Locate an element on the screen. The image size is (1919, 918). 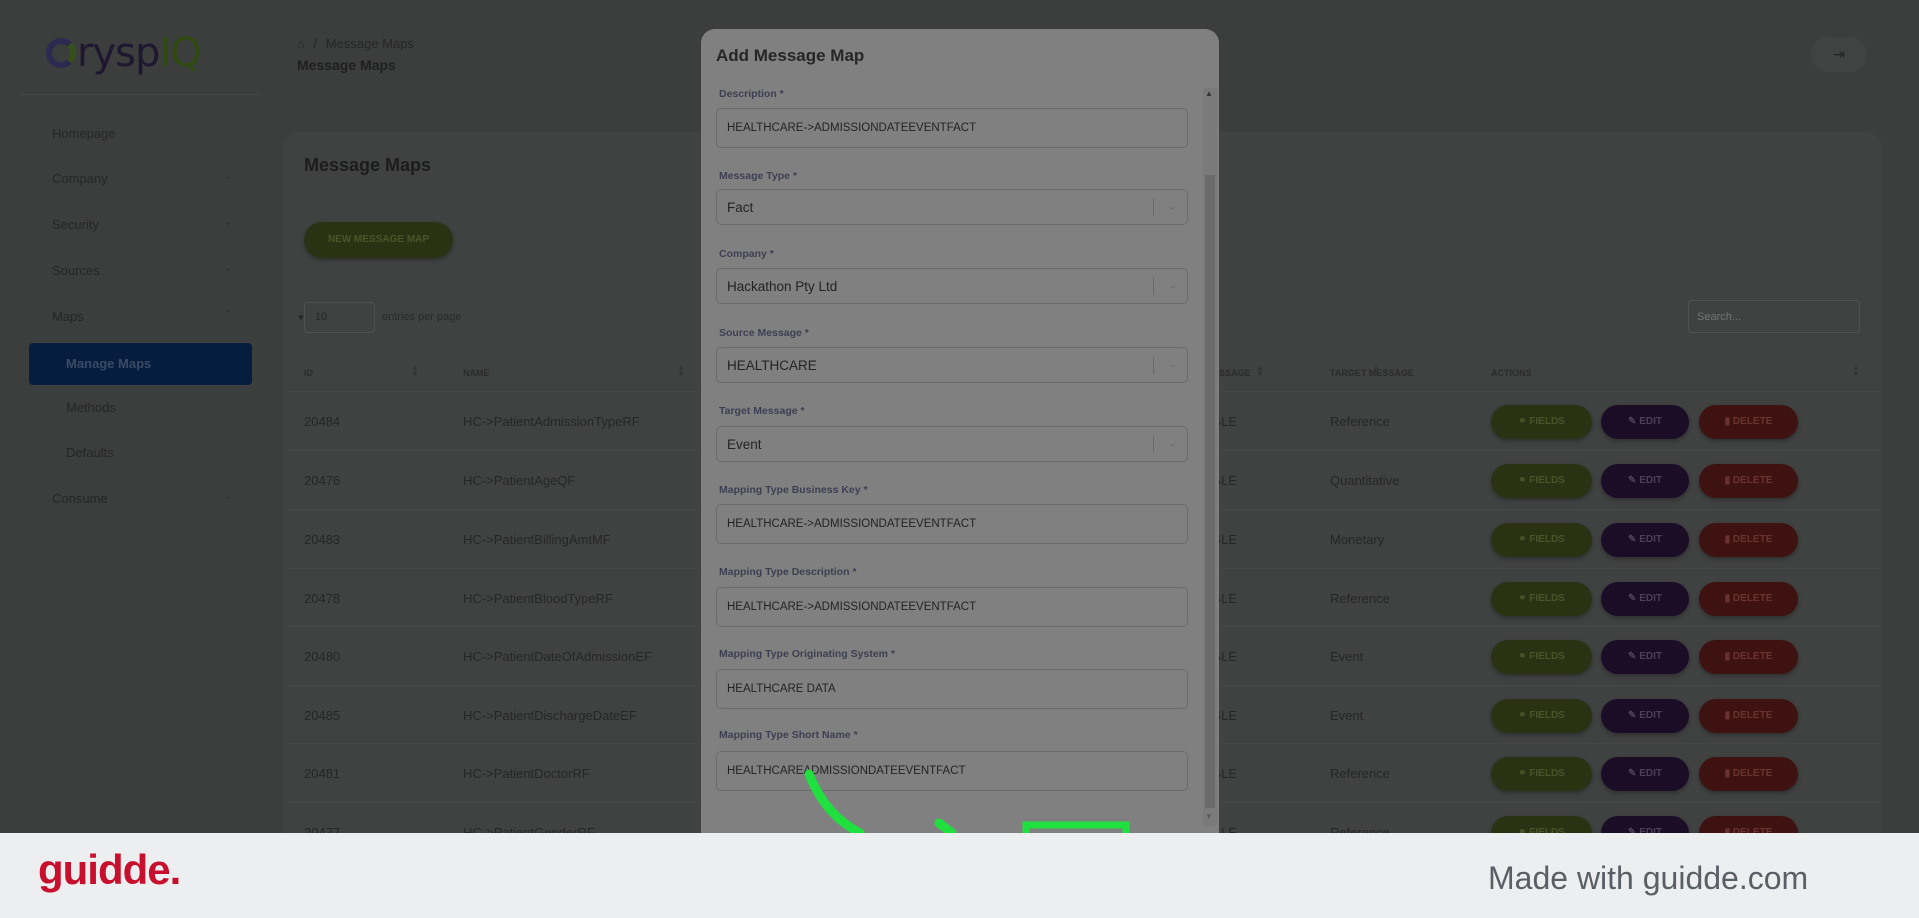
guidde-logo: guidde. is located at coordinates (109, 869).